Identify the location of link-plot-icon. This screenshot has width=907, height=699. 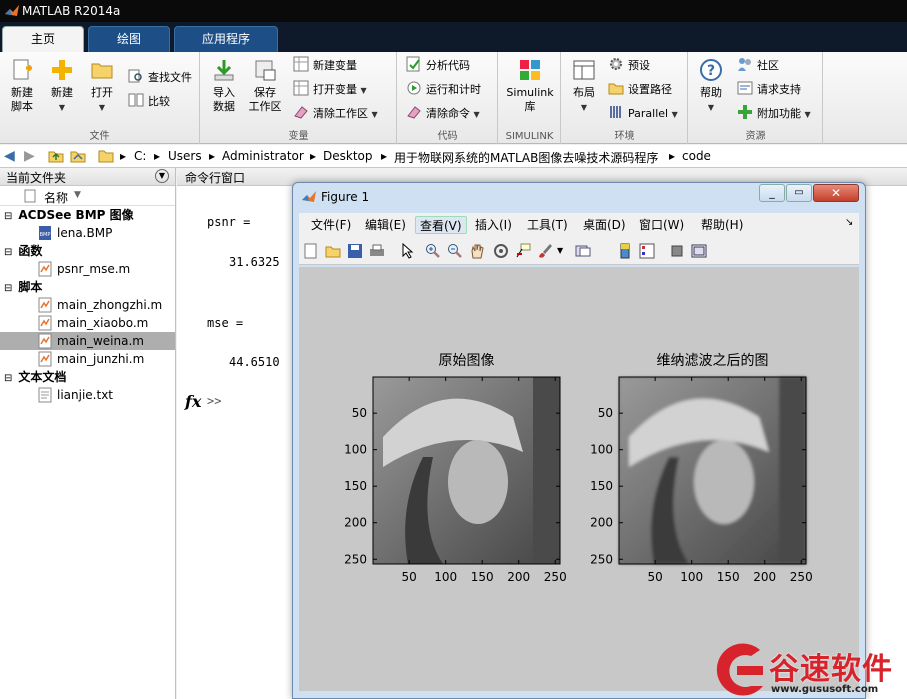
(583, 251).